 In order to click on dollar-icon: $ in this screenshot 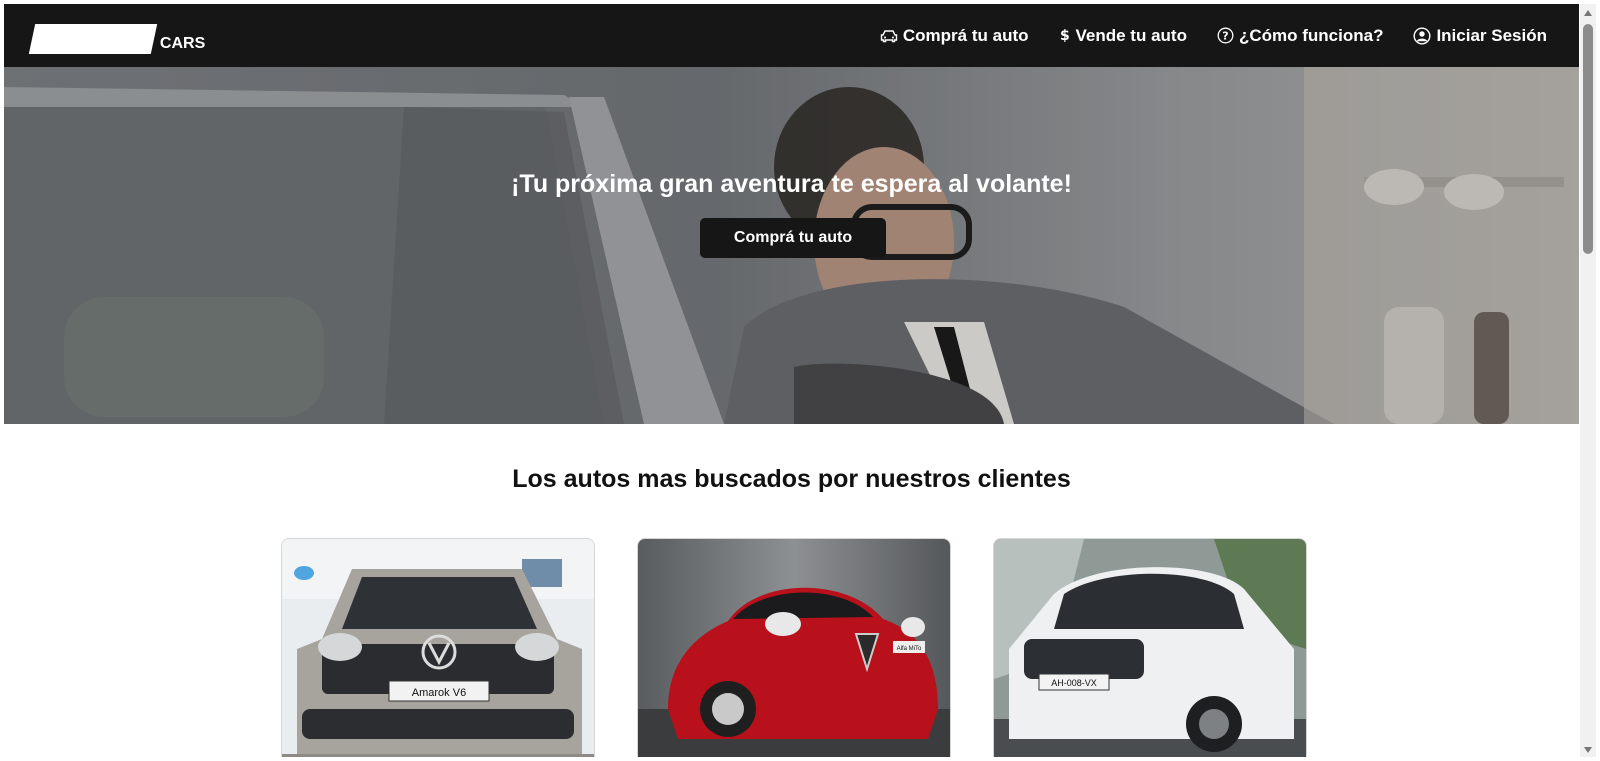, I will do `click(1065, 36)`.